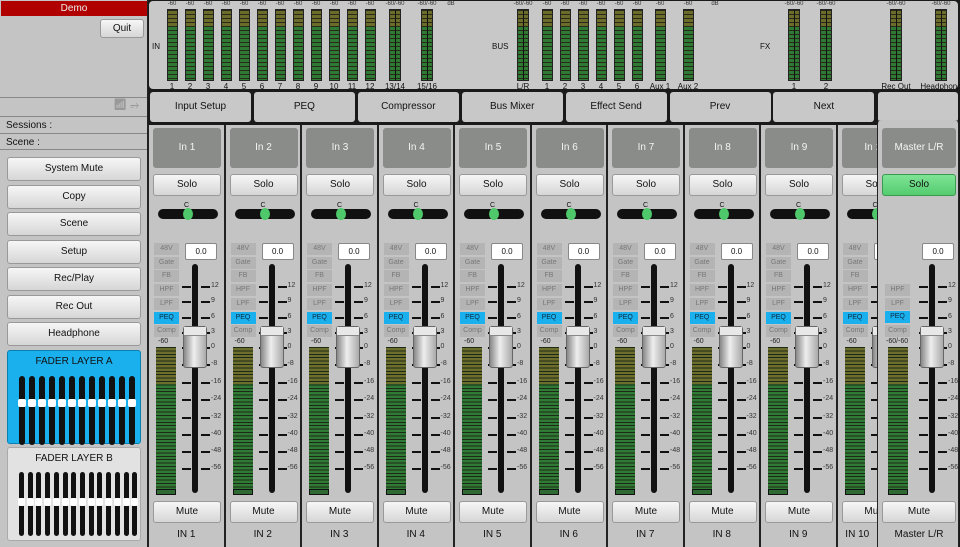 The height and width of the screenshot is (547, 960). Describe the element at coordinates (493, 148) in the screenshot. I see `channel-name: In 5` at that location.